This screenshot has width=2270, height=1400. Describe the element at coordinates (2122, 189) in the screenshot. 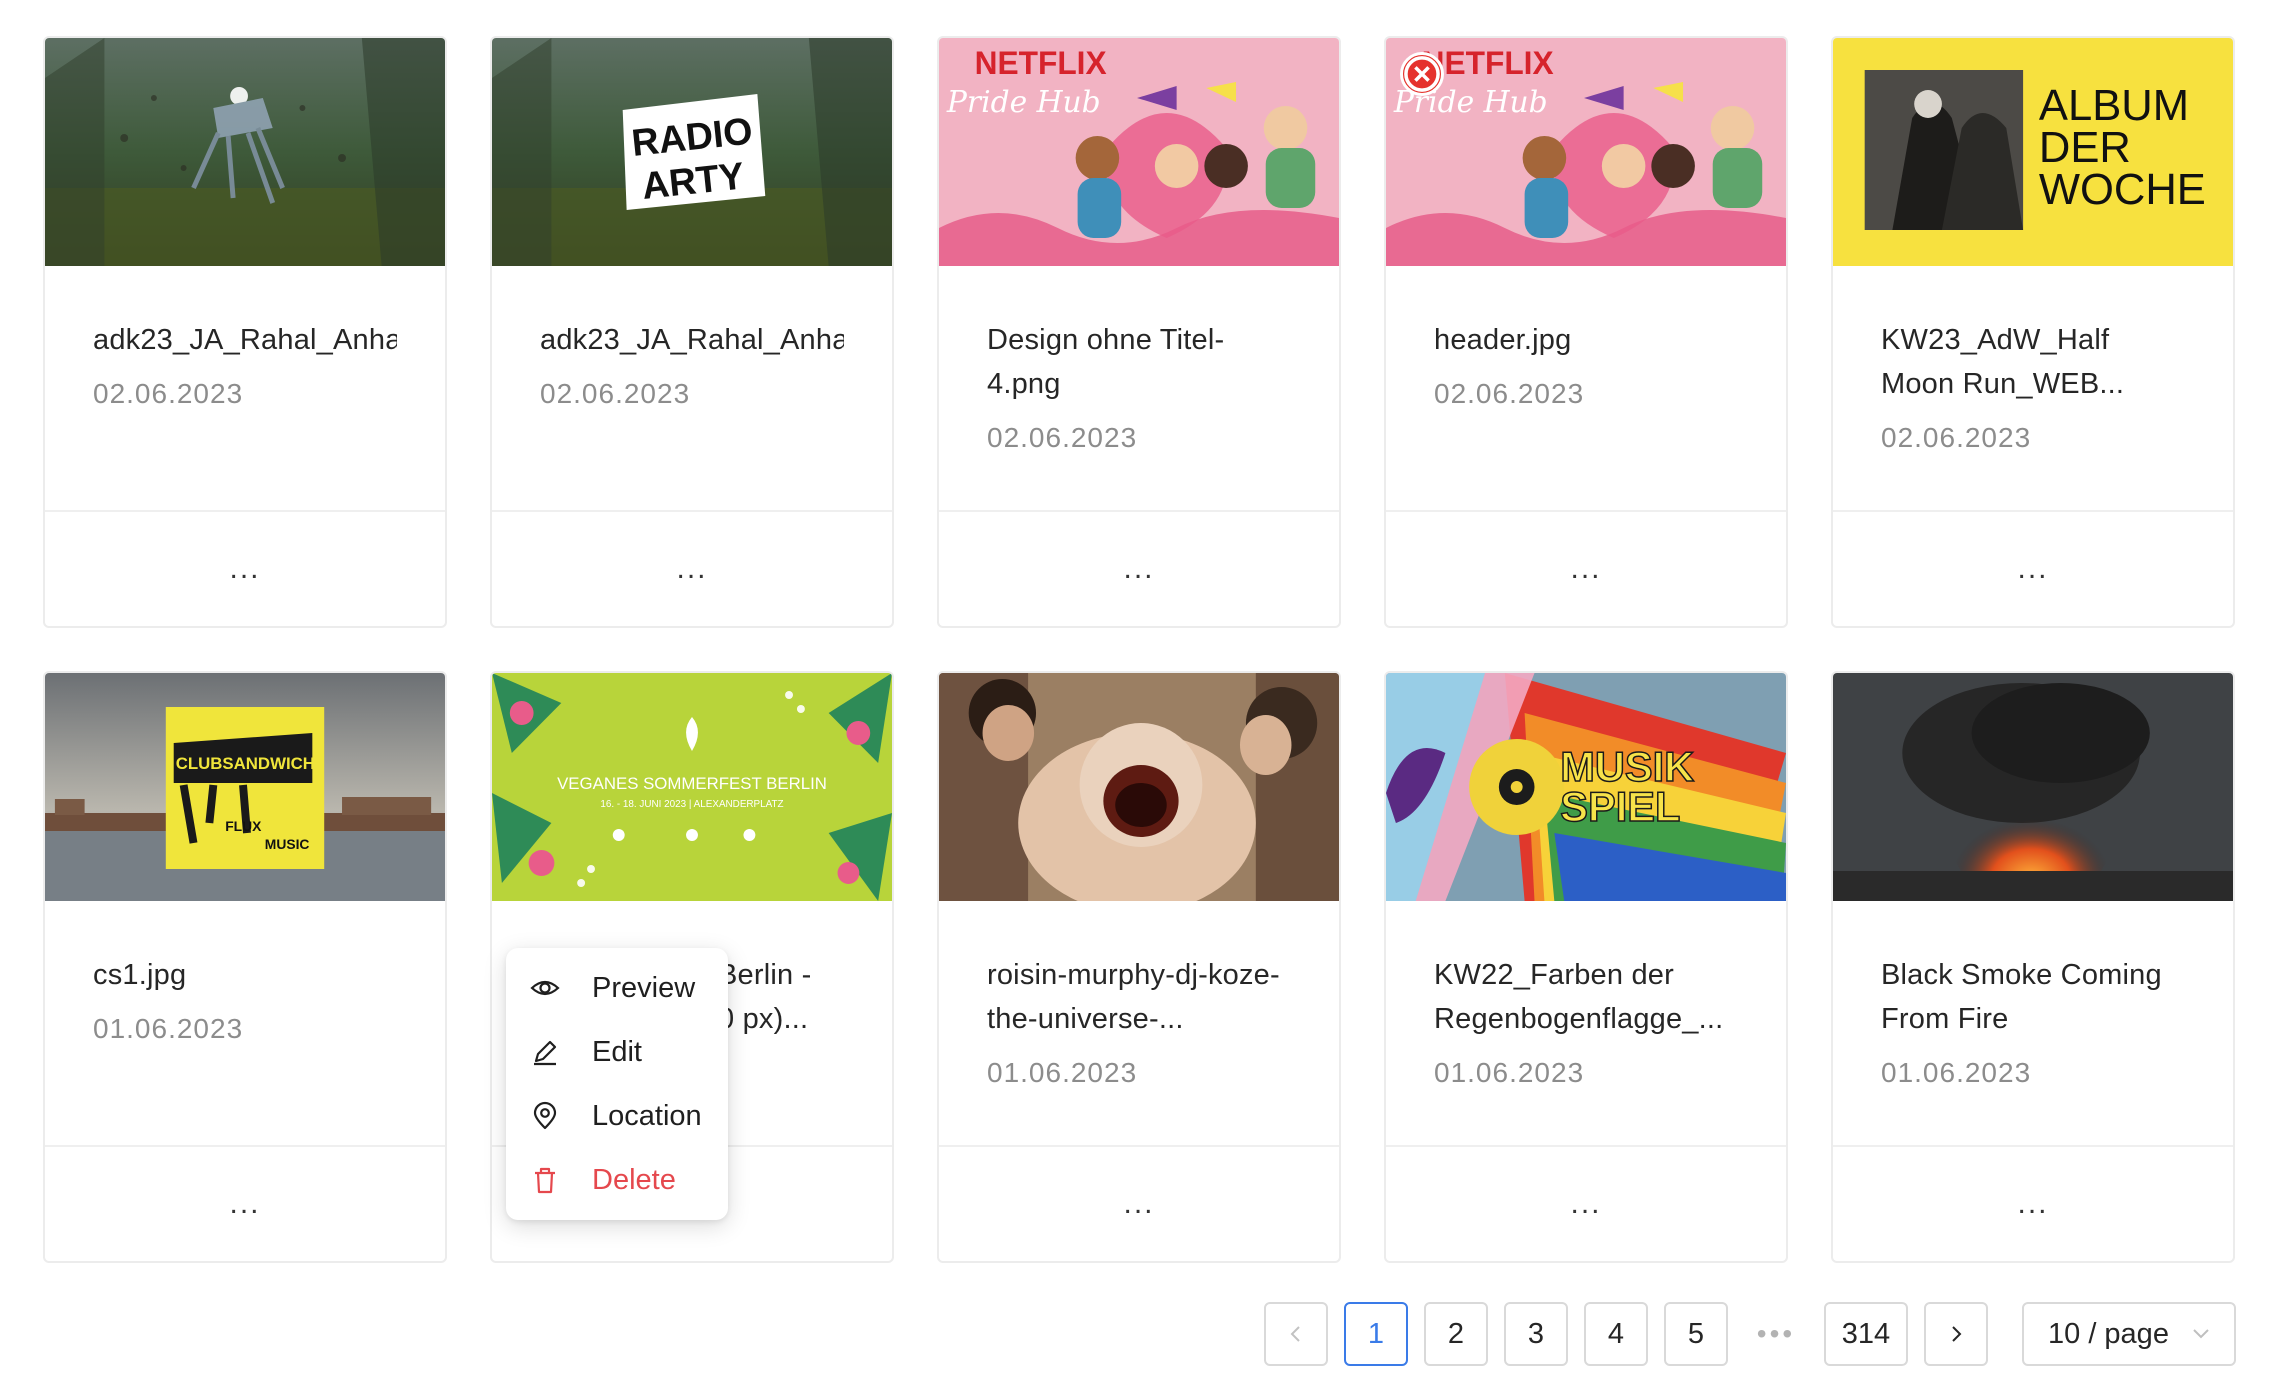

I see `thumb-text-woche: WOCHE` at that location.